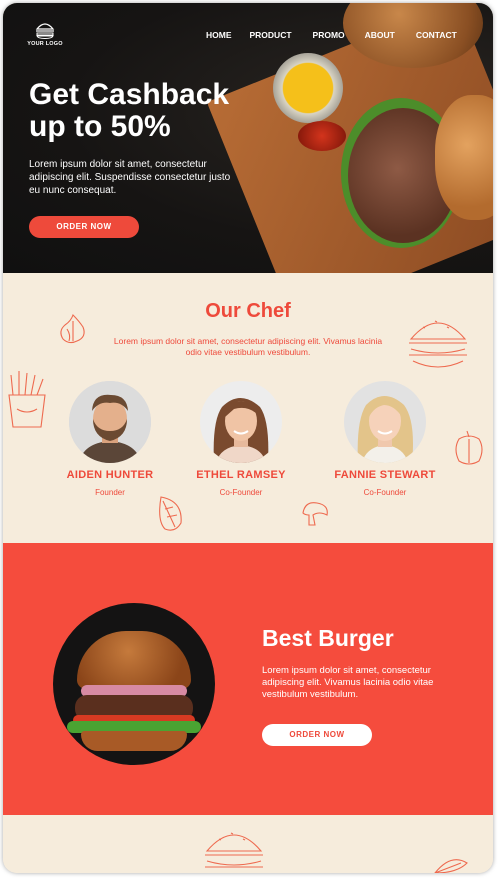  What do you see at coordinates (134, 741) in the screenshot?
I see `burger-bun-bottom` at bounding box center [134, 741].